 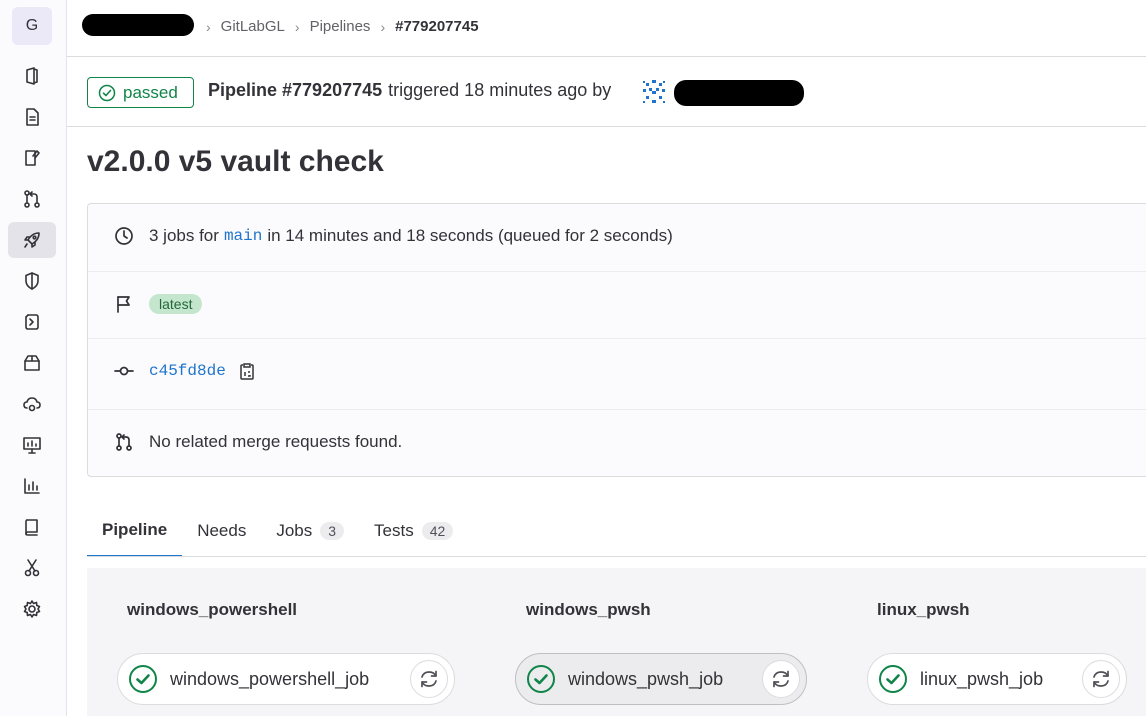 What do you see at coordinates (654, 92) in the screenshot?
I see `user-avatar` at bounding box center [654, 92].